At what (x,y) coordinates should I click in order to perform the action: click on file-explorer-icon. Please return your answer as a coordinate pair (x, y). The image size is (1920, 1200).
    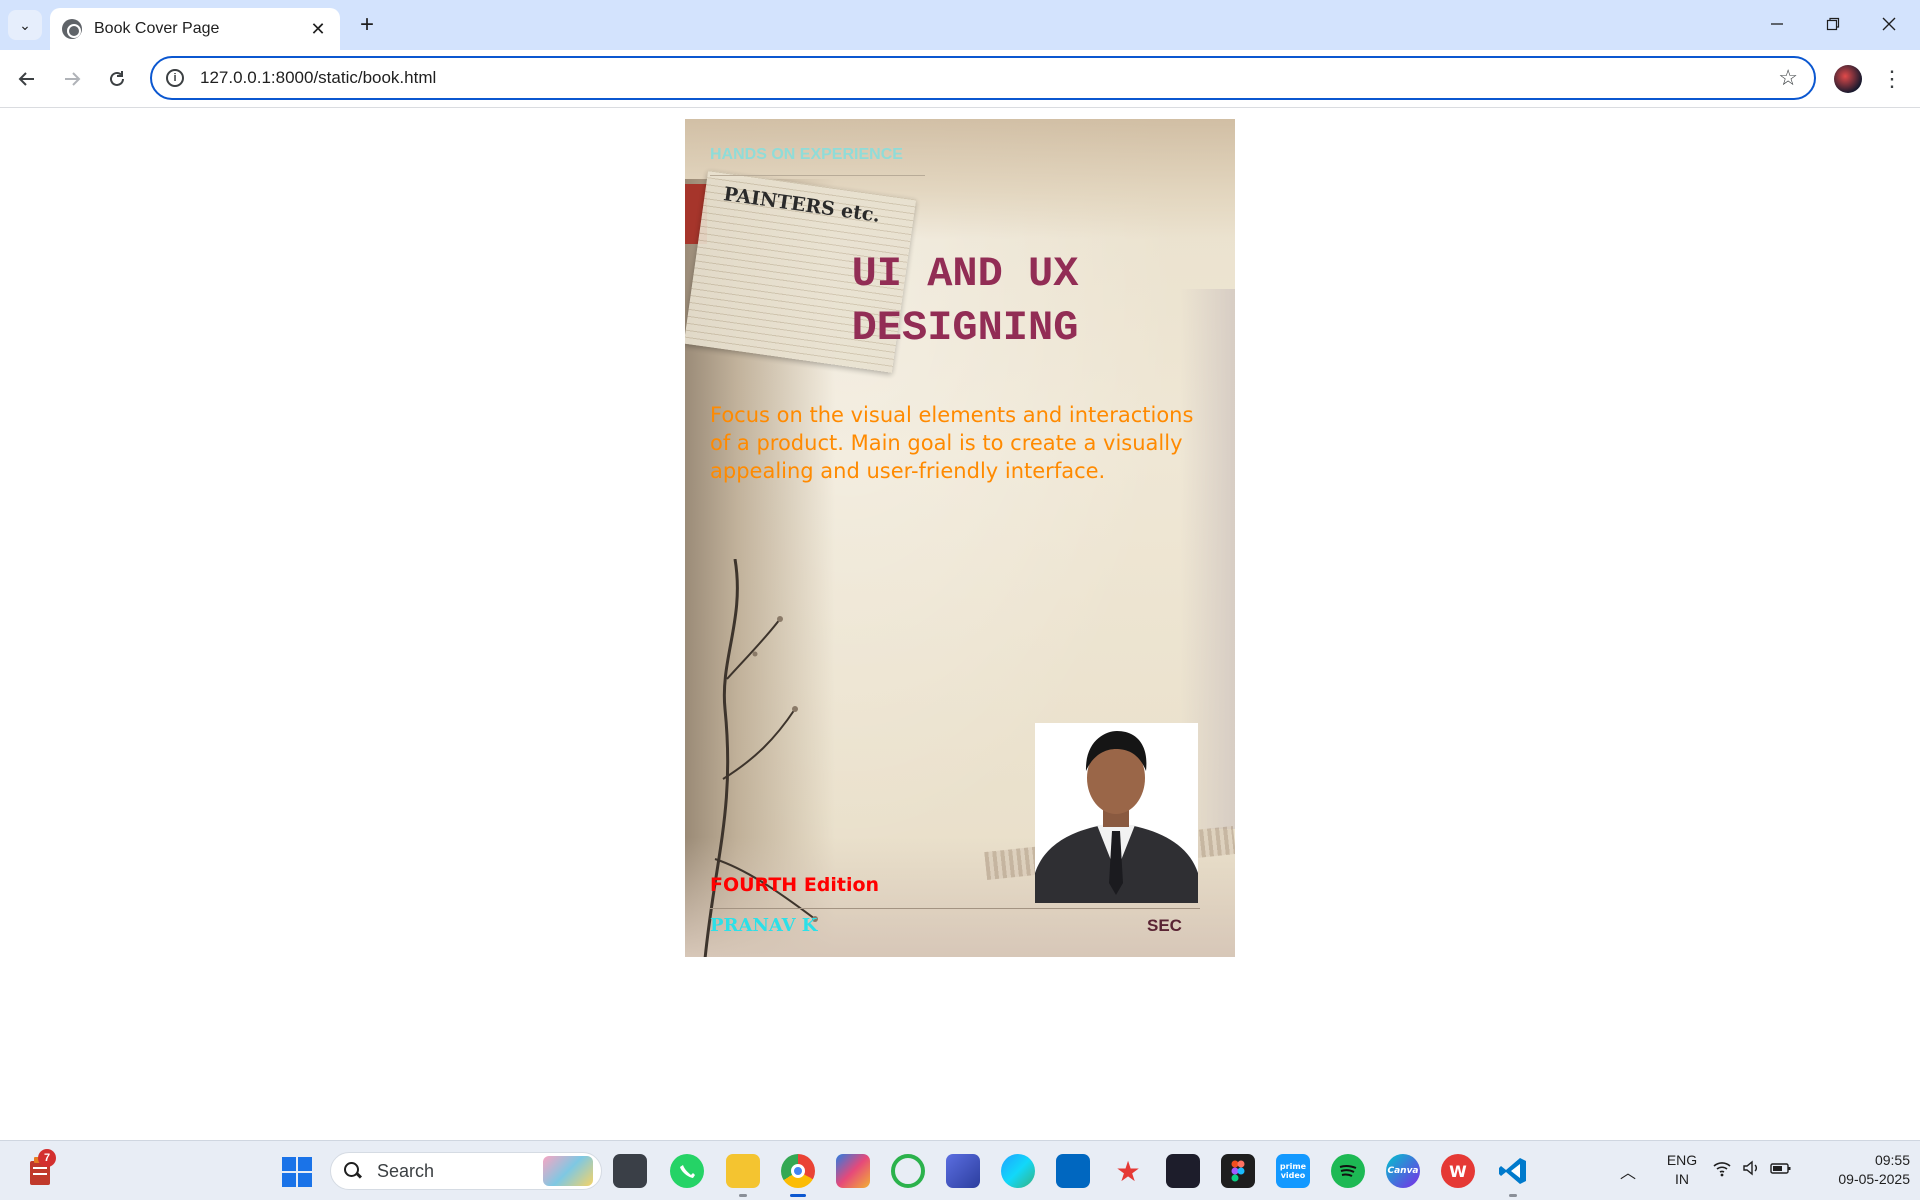
    Looking at the image, I should click on (743, 1175).